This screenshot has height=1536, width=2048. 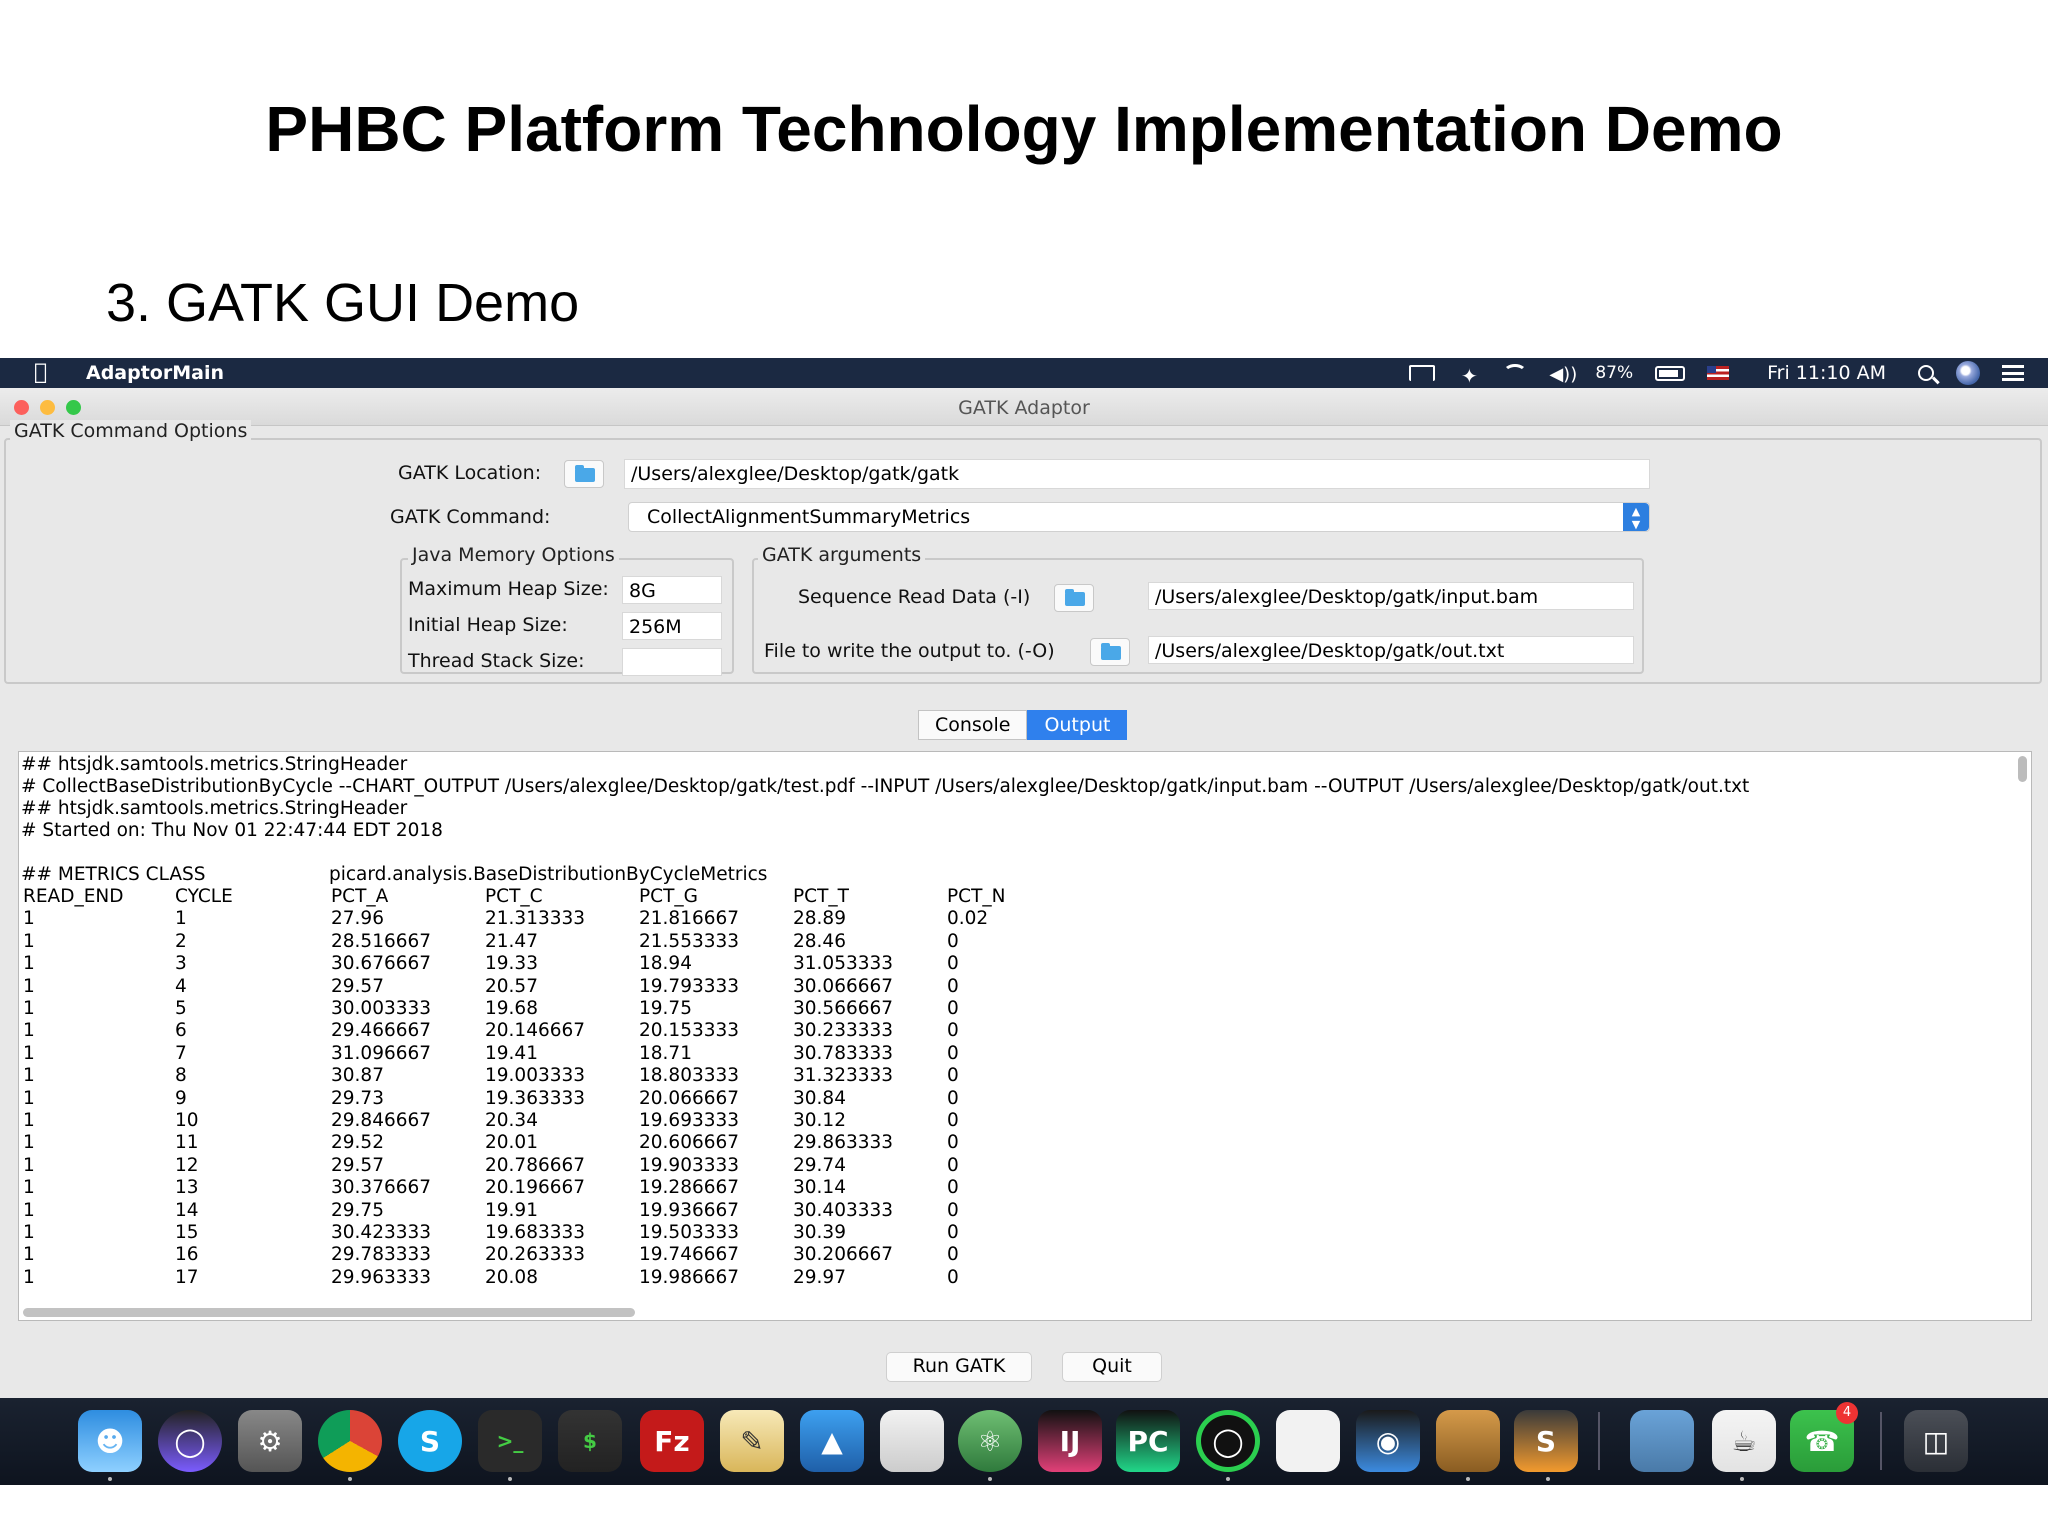 What do you see at coordinates (752, 1441) in the screenshot?
I see `textedit-icon: ✎` at bounding box center [752, 1441].